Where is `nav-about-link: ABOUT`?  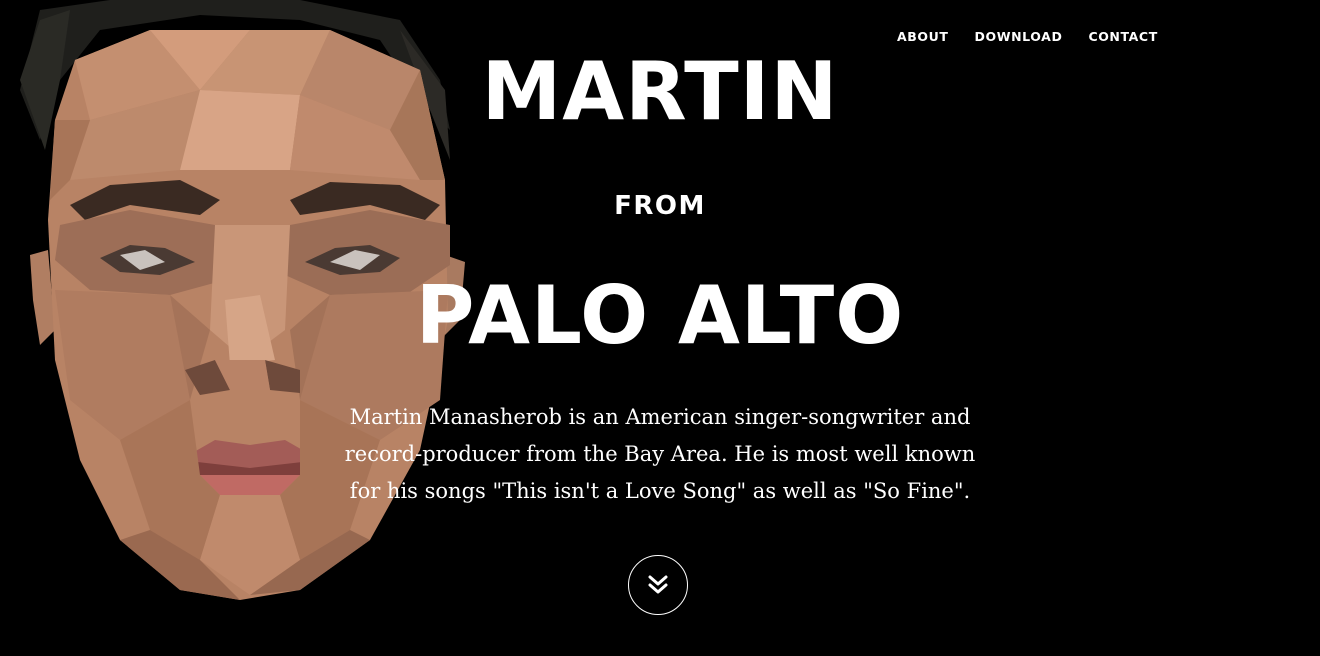 nav-about-link: ABOUT is located at coordinates (923, 37).